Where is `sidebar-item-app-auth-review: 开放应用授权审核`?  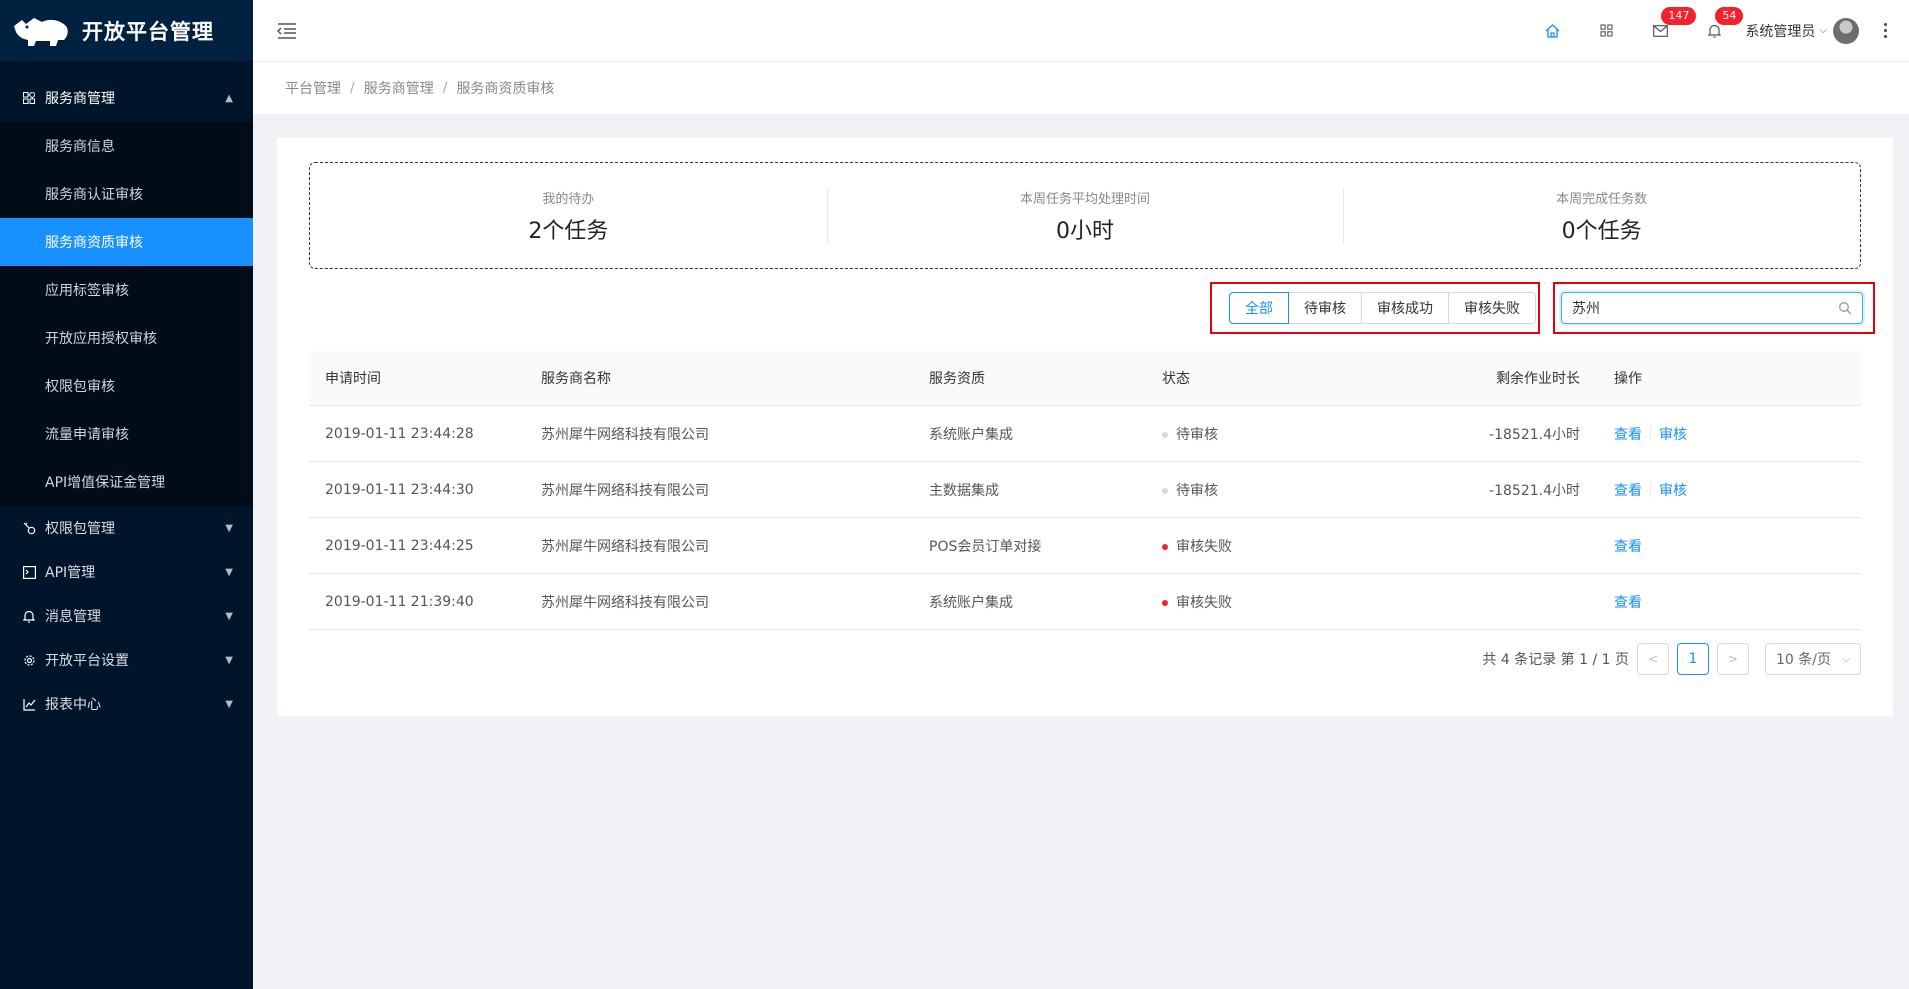
sidebar-item-app-auth-review: 开放应用授权审核 is located at coordinates (126, 338).